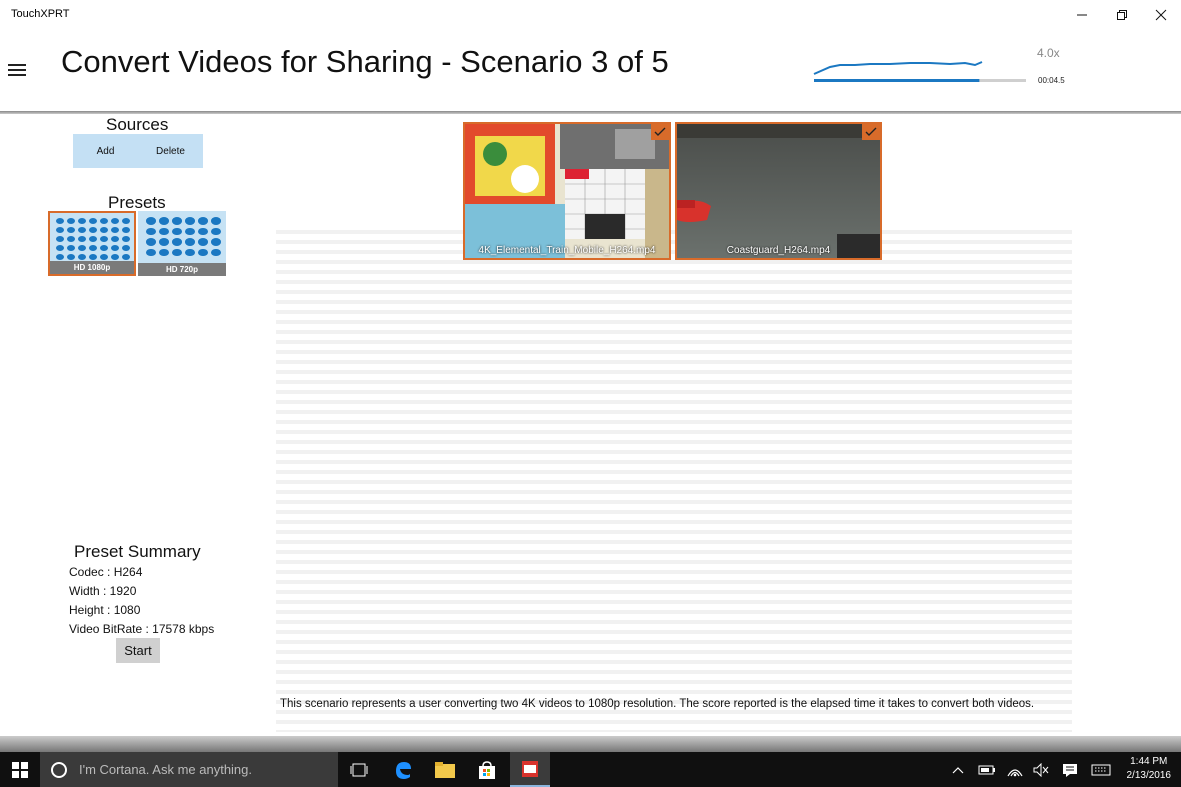  What do you see at coordinates (1161, 15) in the screenshot?
I see `close-button` at bounding box center [1161, 15].